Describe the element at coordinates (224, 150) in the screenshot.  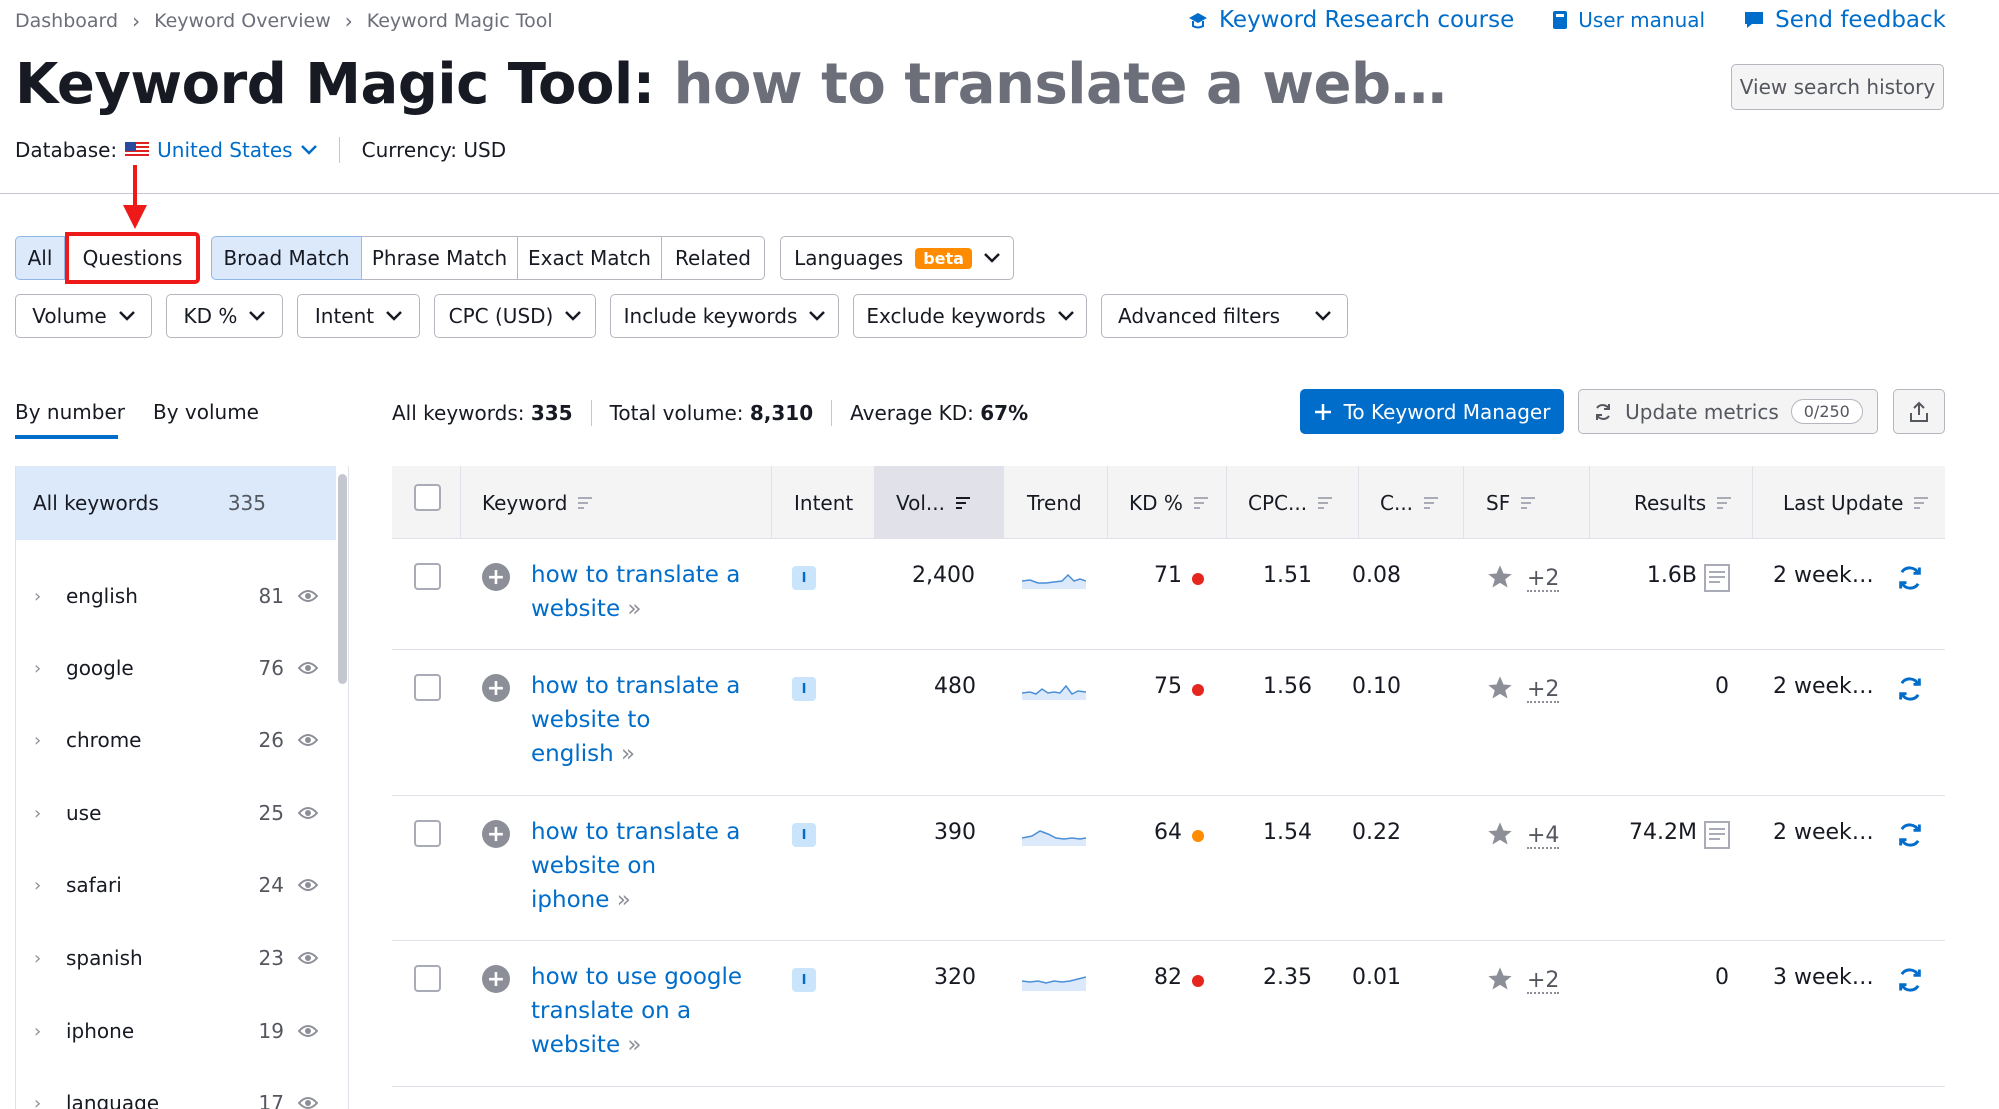
I see `database-country-select: United States` at that location.